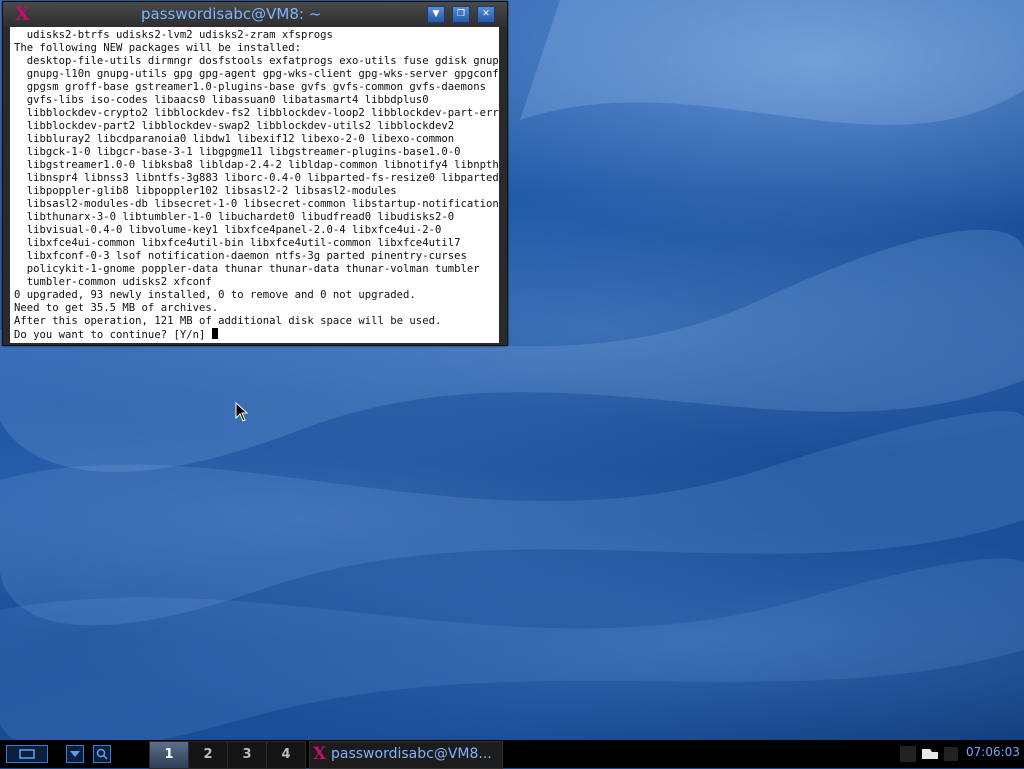 The width and height of the screenshot is (1024, 769). Describe the element at coordinates (436, 14) in the screenshot. I see `minimize-button: ▼` at that location.